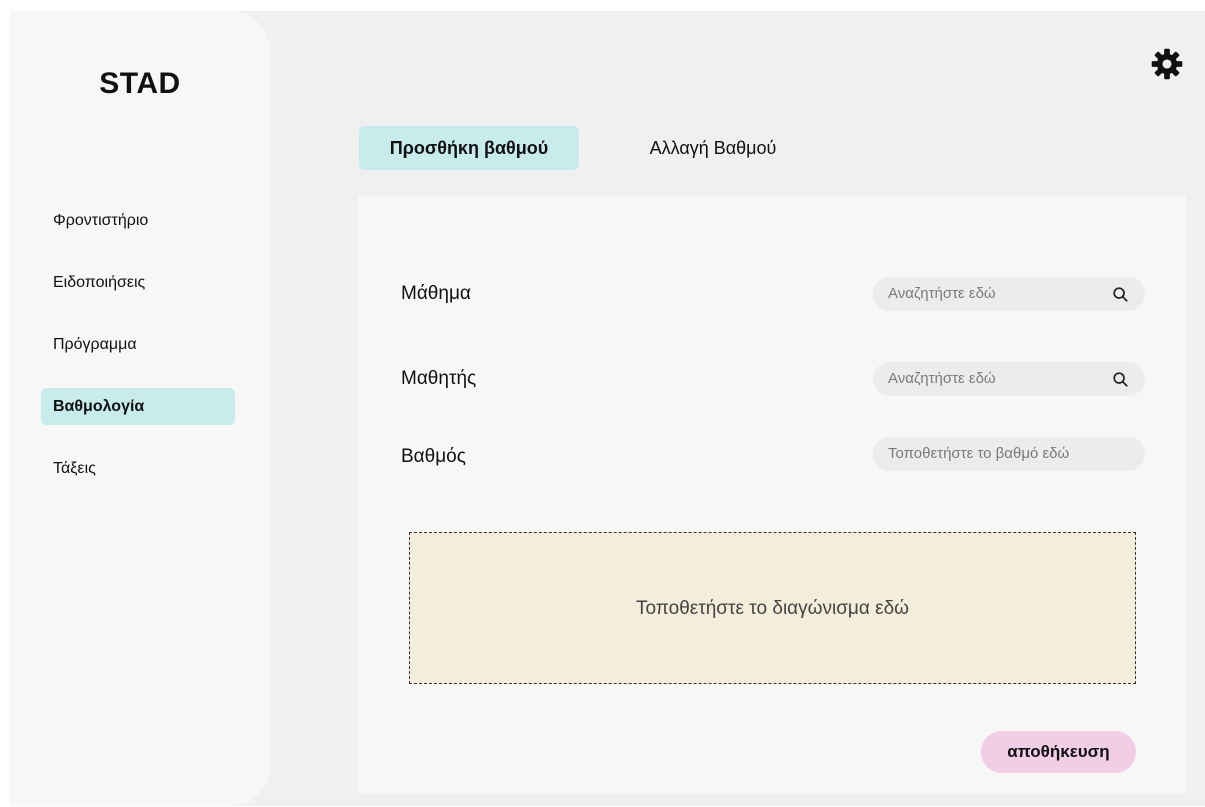  What do you see at coordinates (1009, 379) in the screenshot?
I see `student-search-input: Αναζητήστε εδώ` at bounding box center [1009, 379].